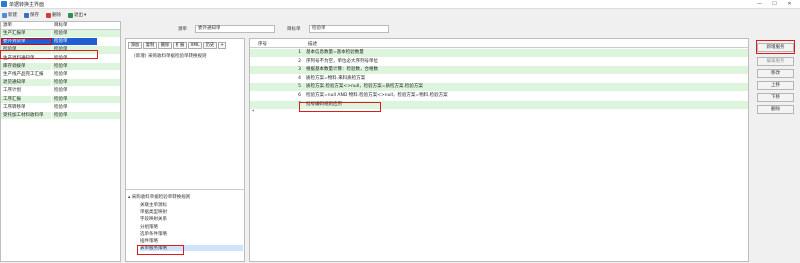 The height and width of the screenshot is (263, 800). What do you see at coordinates (294, 29) in the screenshot?
I see `target-label: 目标单` at bounding box center [294, 29].